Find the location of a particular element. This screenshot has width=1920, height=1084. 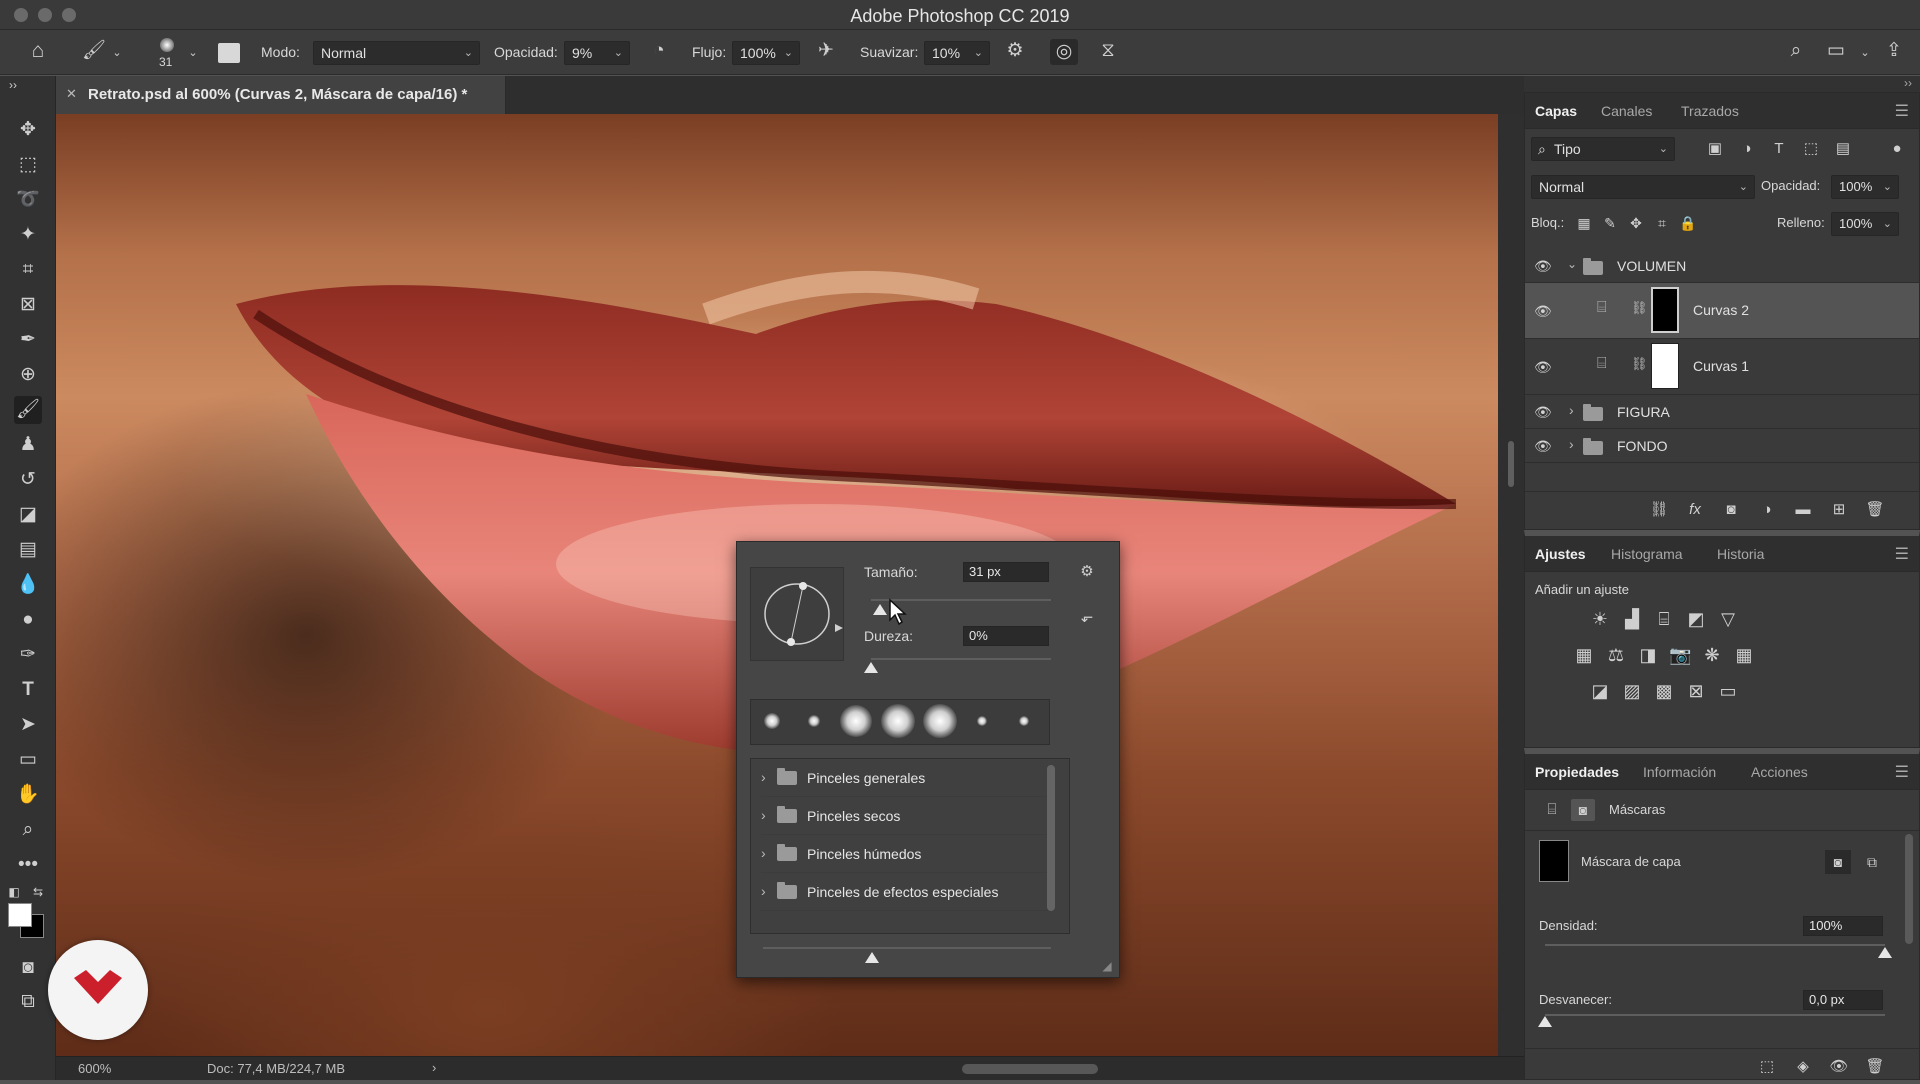

fx-icon: fx is located at coordinates (1695, 510).